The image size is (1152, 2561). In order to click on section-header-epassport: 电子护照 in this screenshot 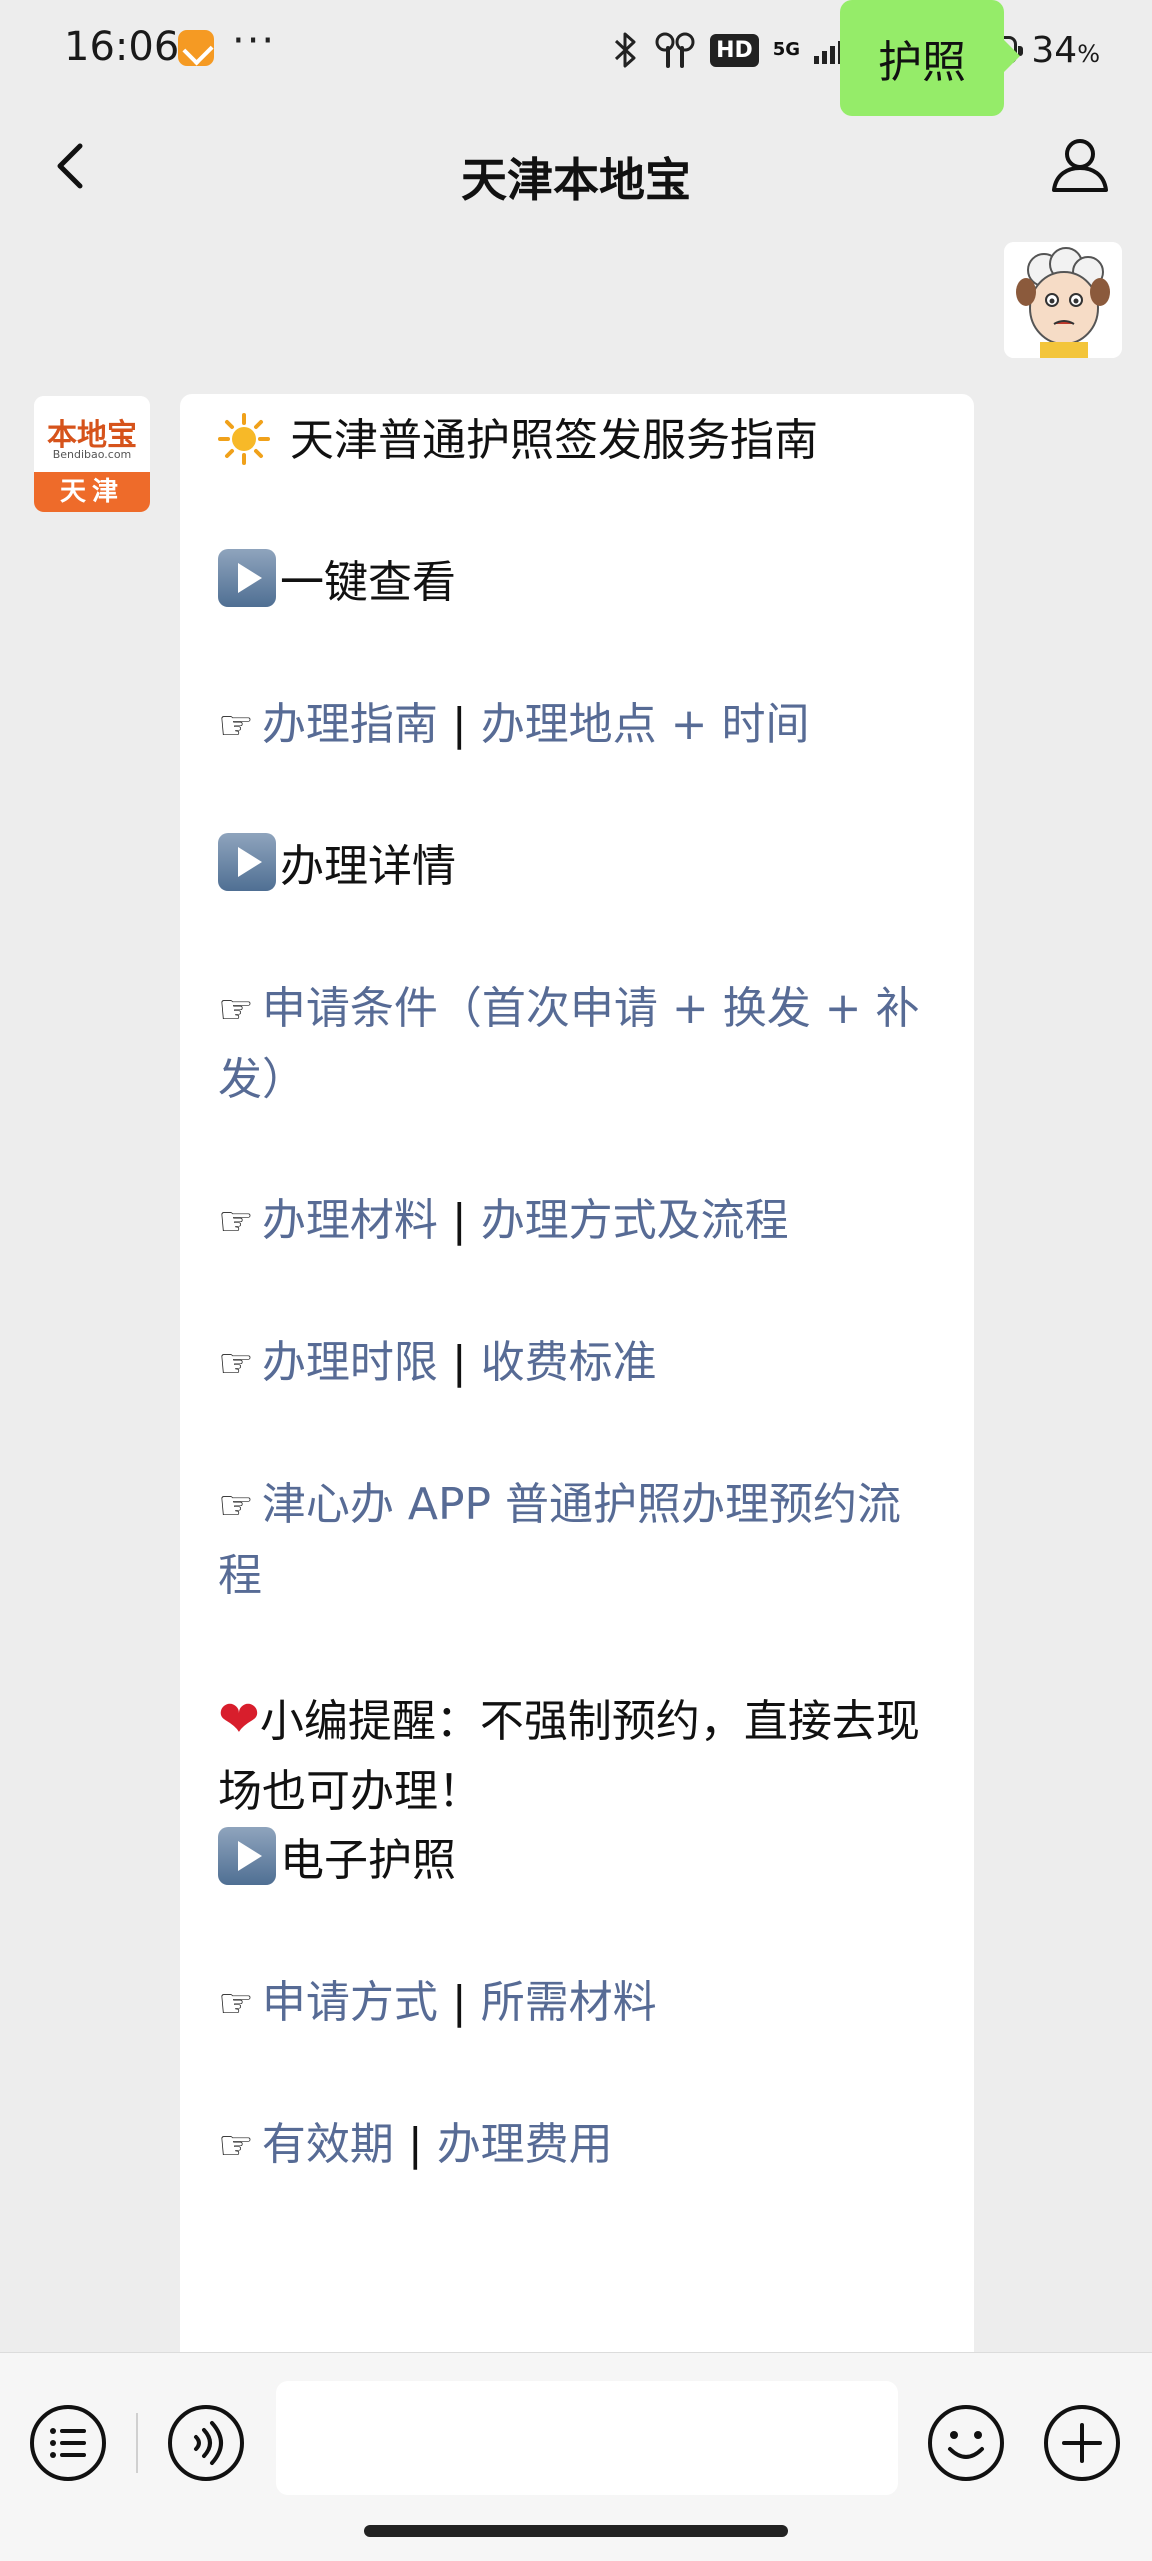, I will do `click(578, 1861)`.